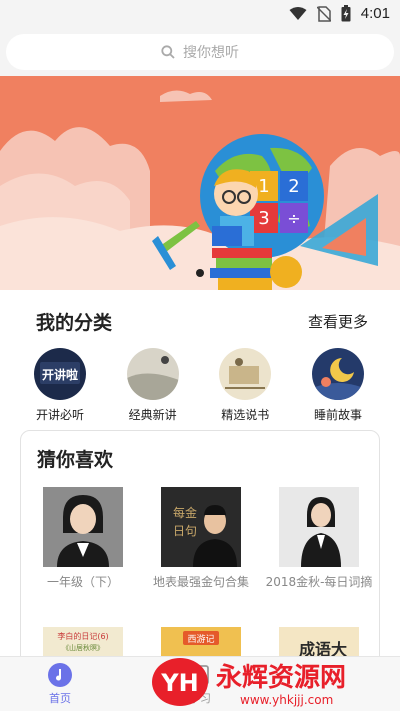 This screenshot has height=711, width=400. I want to click on nav-item-home: 首页, so click(60, 684).